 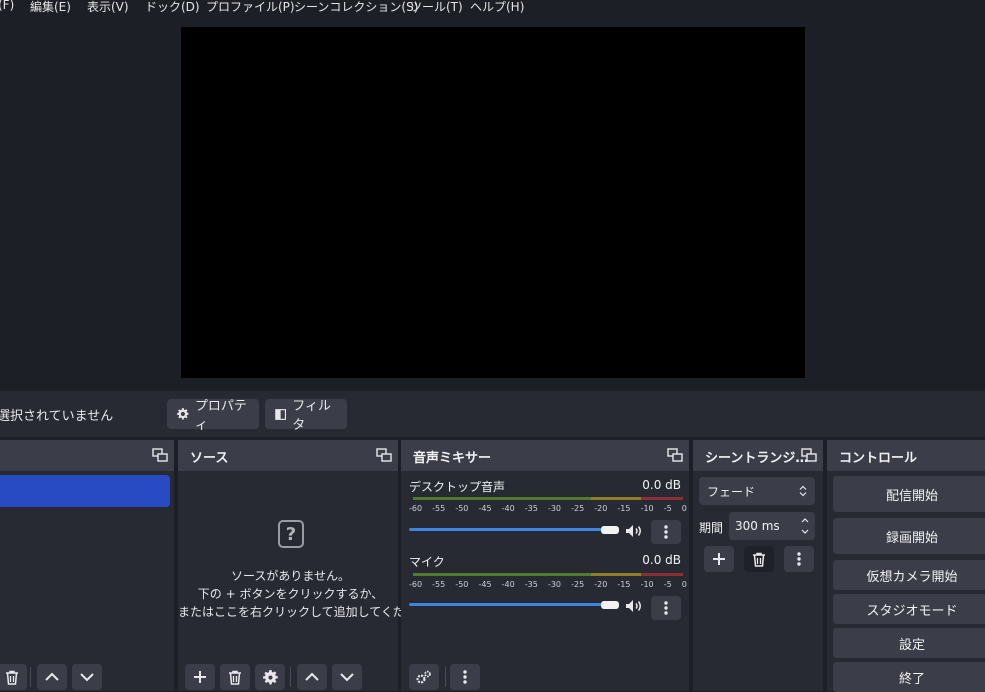 What do you see at coordinates (497, 7) in the screenshot?
I see `menu-help: ヘルプ(H)` at bounding box center [497, 7].